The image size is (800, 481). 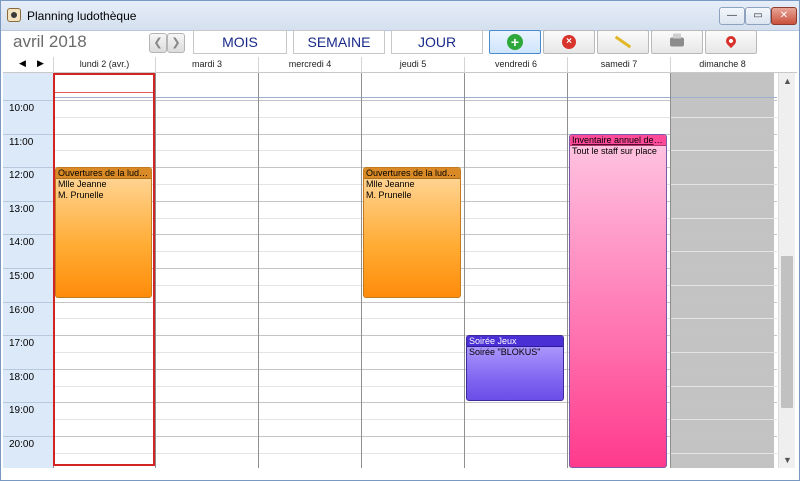 I want to click on minimize-button: —, so click(x=732, y=16).